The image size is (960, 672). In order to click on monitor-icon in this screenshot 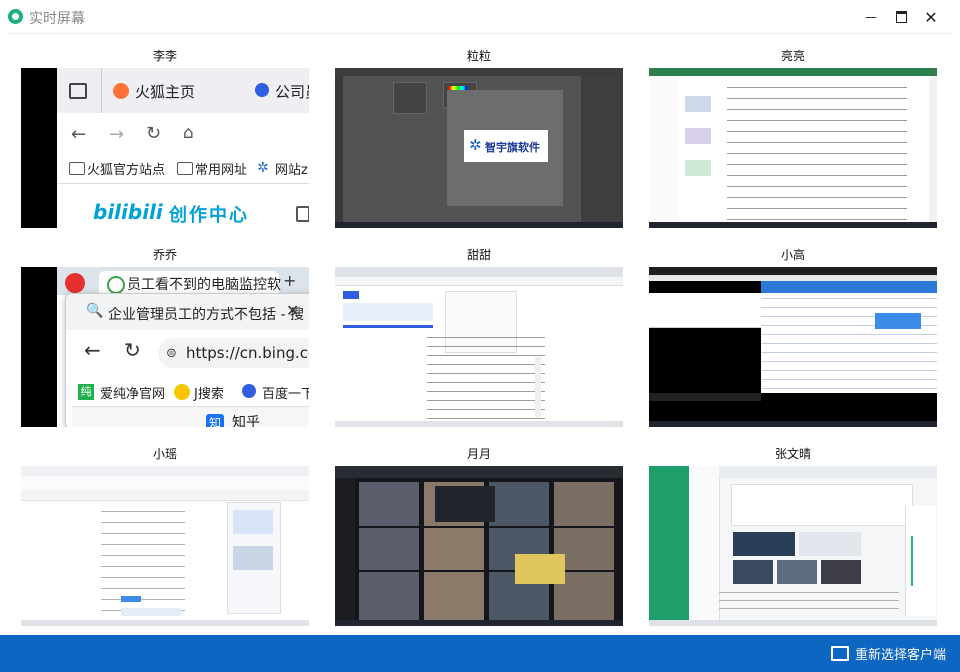, I will do `click(839, 653)`.